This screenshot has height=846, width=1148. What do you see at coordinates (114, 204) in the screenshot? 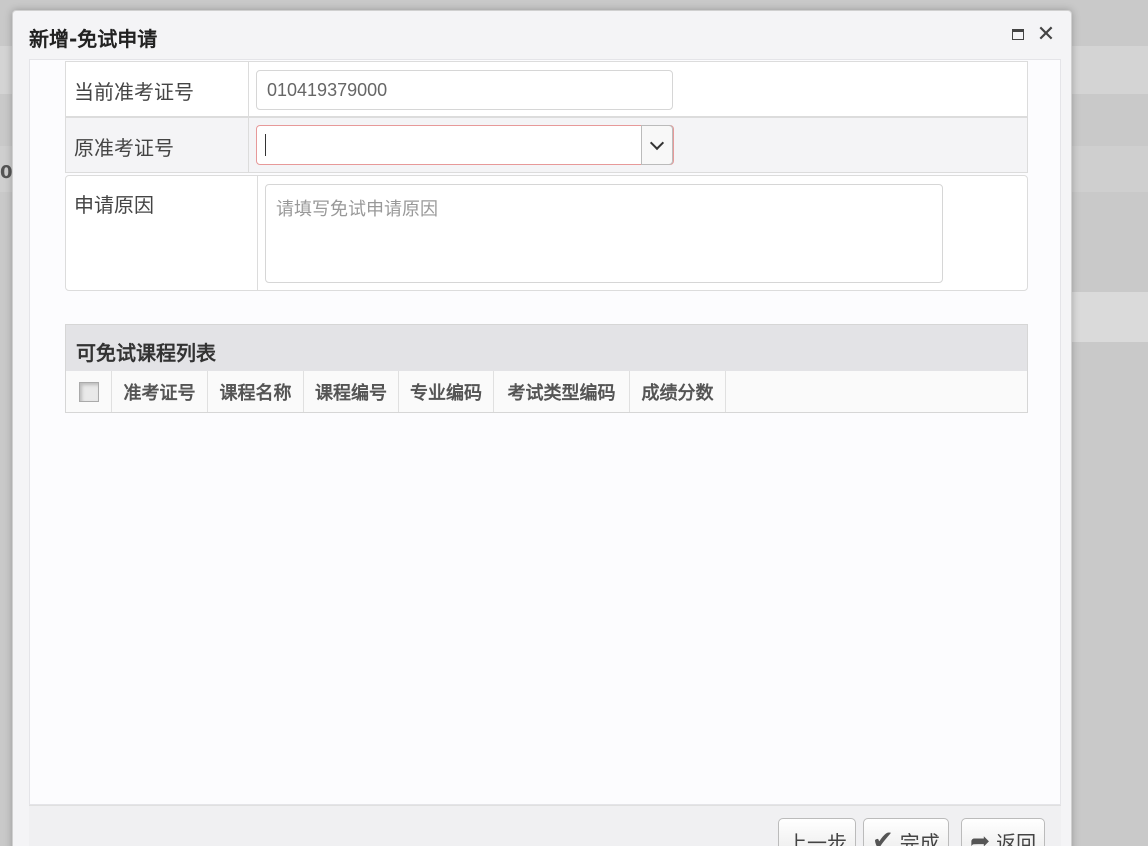
I see `reason-label: 申请原因` at bounding box center [114, 204].